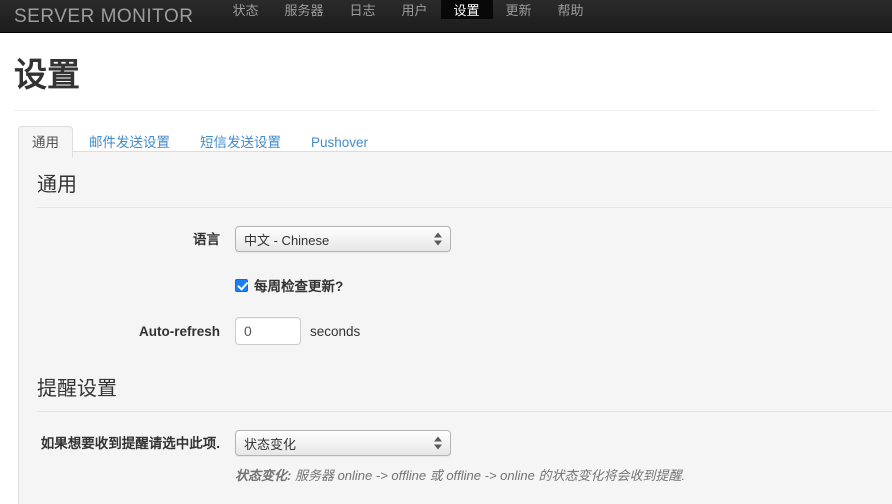  I want to click on tab-general-item: 通用, so click(46, 142).